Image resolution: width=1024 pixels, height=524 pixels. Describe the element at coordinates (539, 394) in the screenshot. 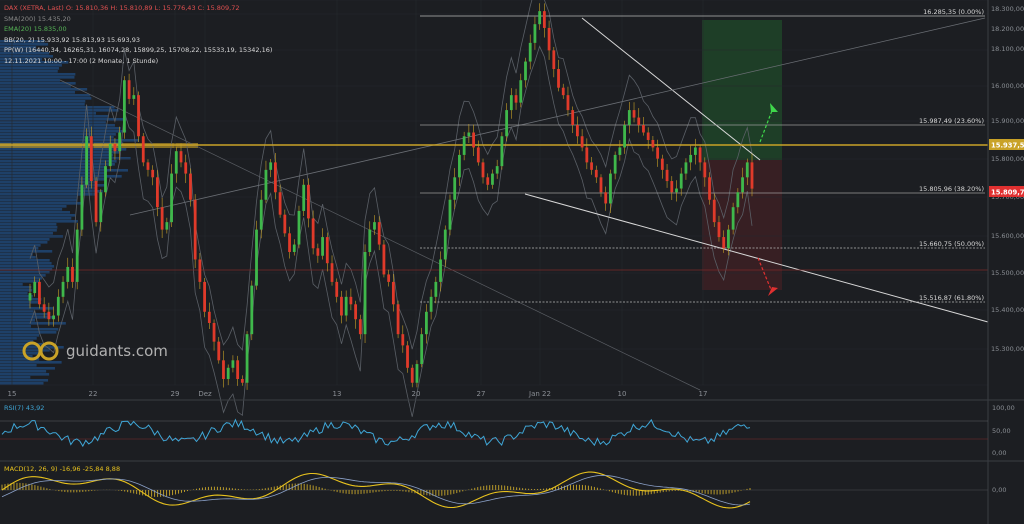

I see `x-tick-label: Jan 22` at that location.